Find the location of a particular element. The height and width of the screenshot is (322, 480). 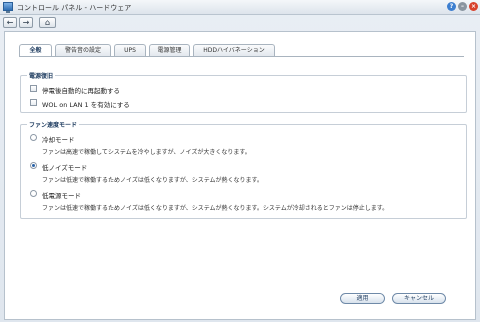

apply-button: 適用 is located at coordinates (362, 298).